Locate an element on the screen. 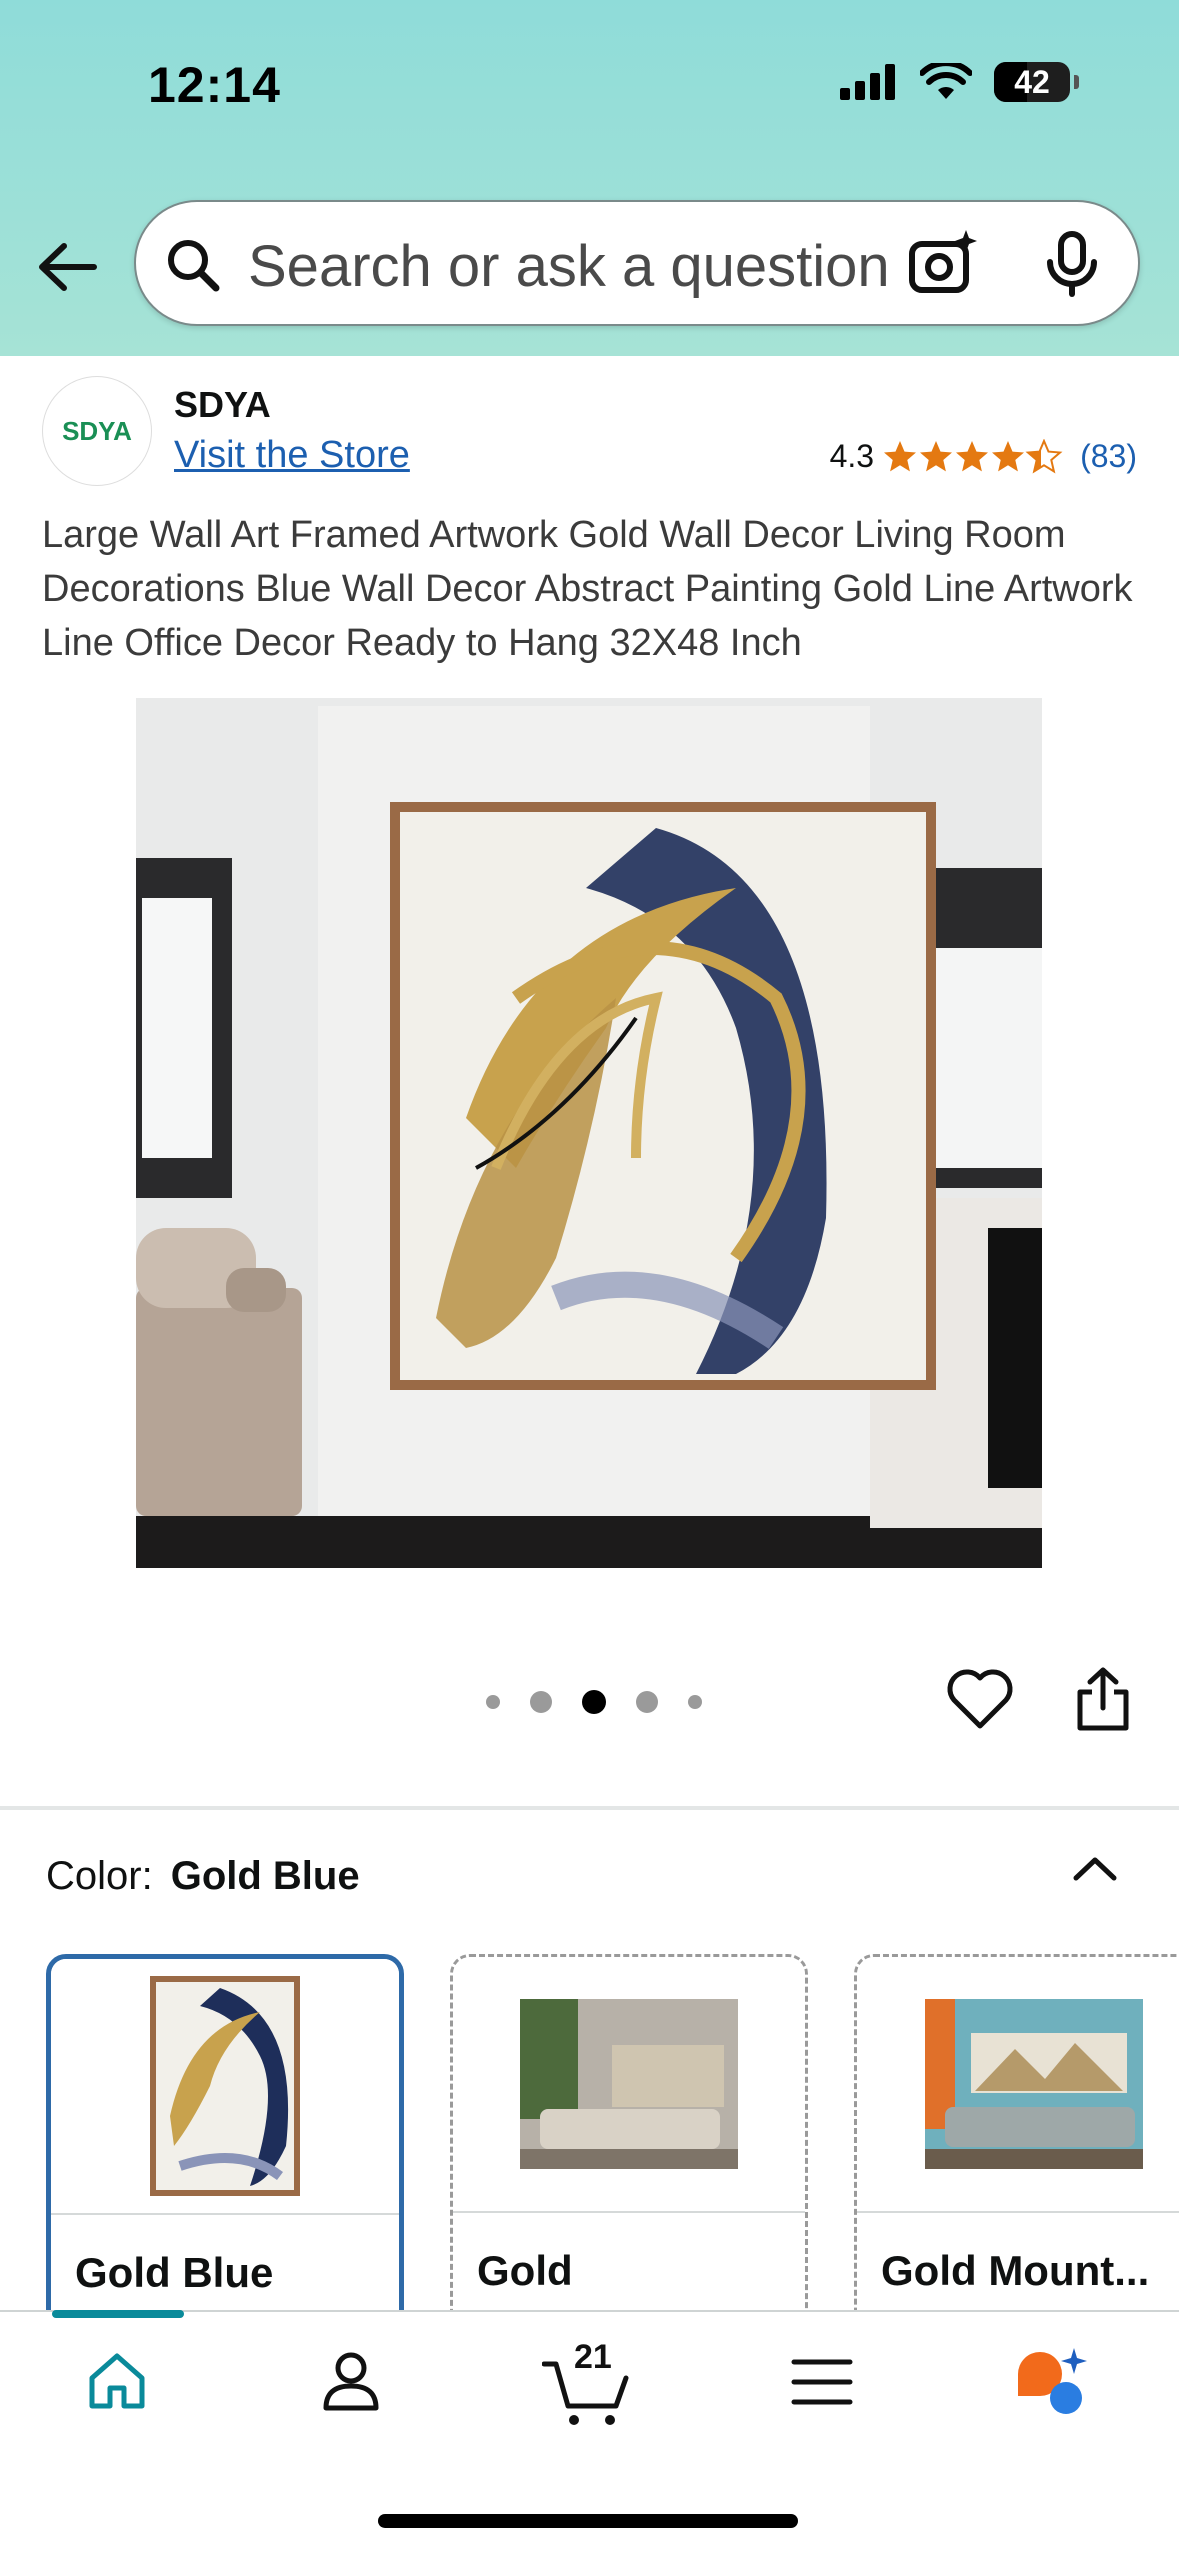  image-pager is located at coordinates (594, 1702).